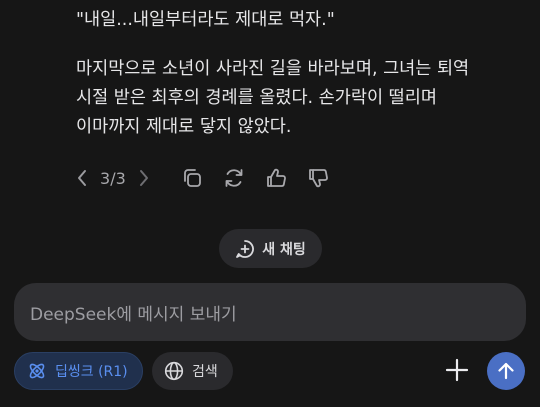 The image size is (540, 407). What do you see at coordinates (105, 178) in the screenshot?
I see `pager-current: 3` at bounding box center [105, 178].